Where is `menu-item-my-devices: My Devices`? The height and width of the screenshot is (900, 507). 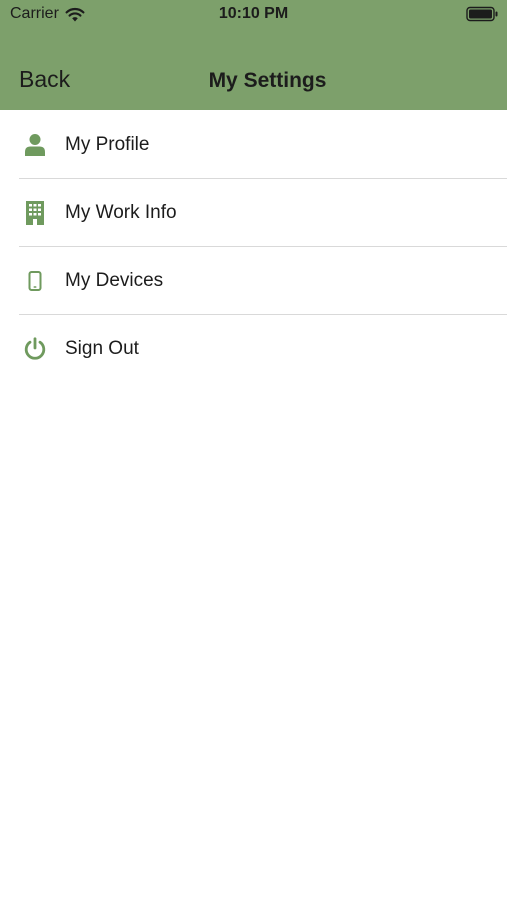 menu-item-my-devices: My Devices is located at coordinates (253, 281).